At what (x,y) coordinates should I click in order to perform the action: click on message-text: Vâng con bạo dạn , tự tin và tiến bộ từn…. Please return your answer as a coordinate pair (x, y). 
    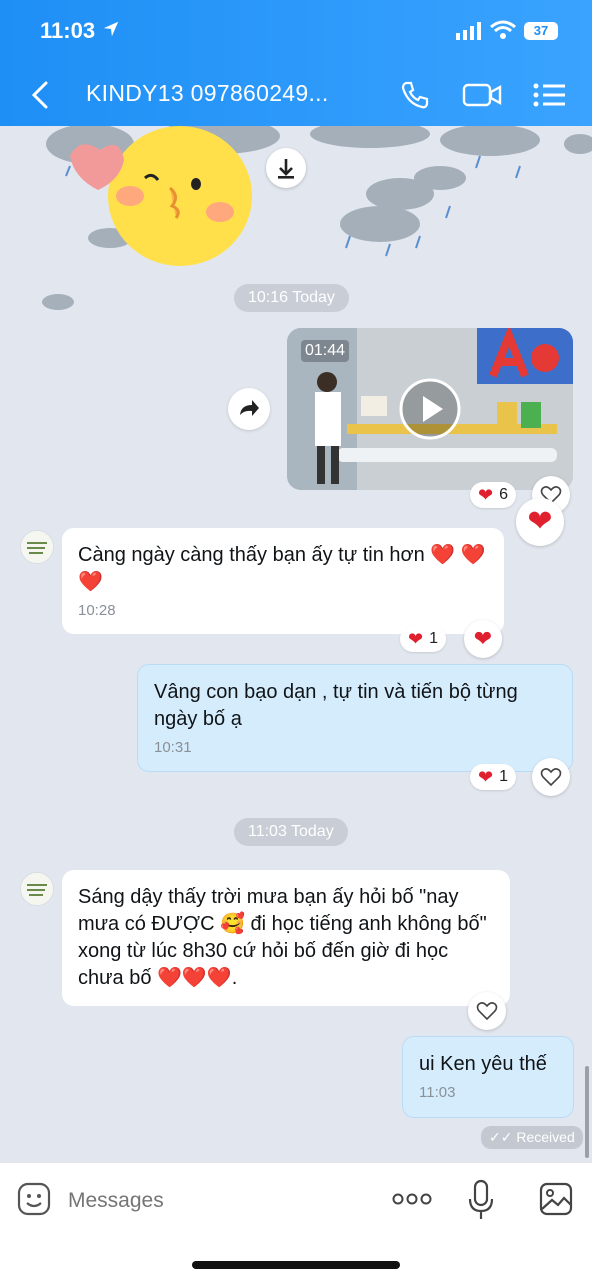
    Looking at the image, I should click on (336, 705).